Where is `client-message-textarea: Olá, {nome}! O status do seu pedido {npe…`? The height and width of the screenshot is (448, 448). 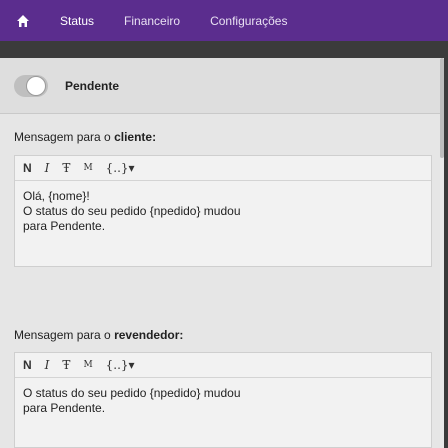 client-message-textarea: Olá, {nome}! O status do seu pedido {npe… is located at coordinates (223, 211).